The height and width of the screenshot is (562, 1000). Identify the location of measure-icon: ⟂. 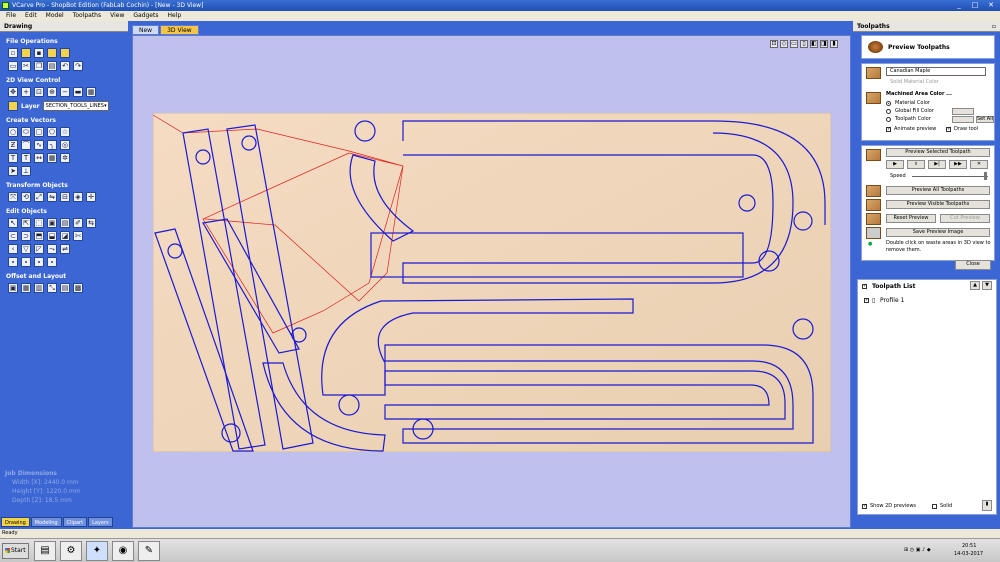
(26, 171).